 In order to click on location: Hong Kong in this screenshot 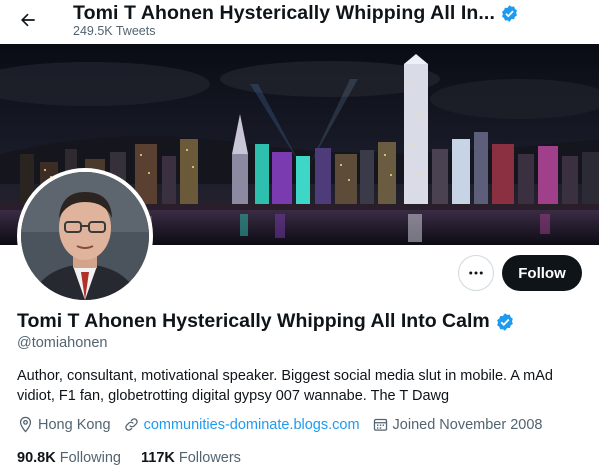, I will do `click(64, 424)`.